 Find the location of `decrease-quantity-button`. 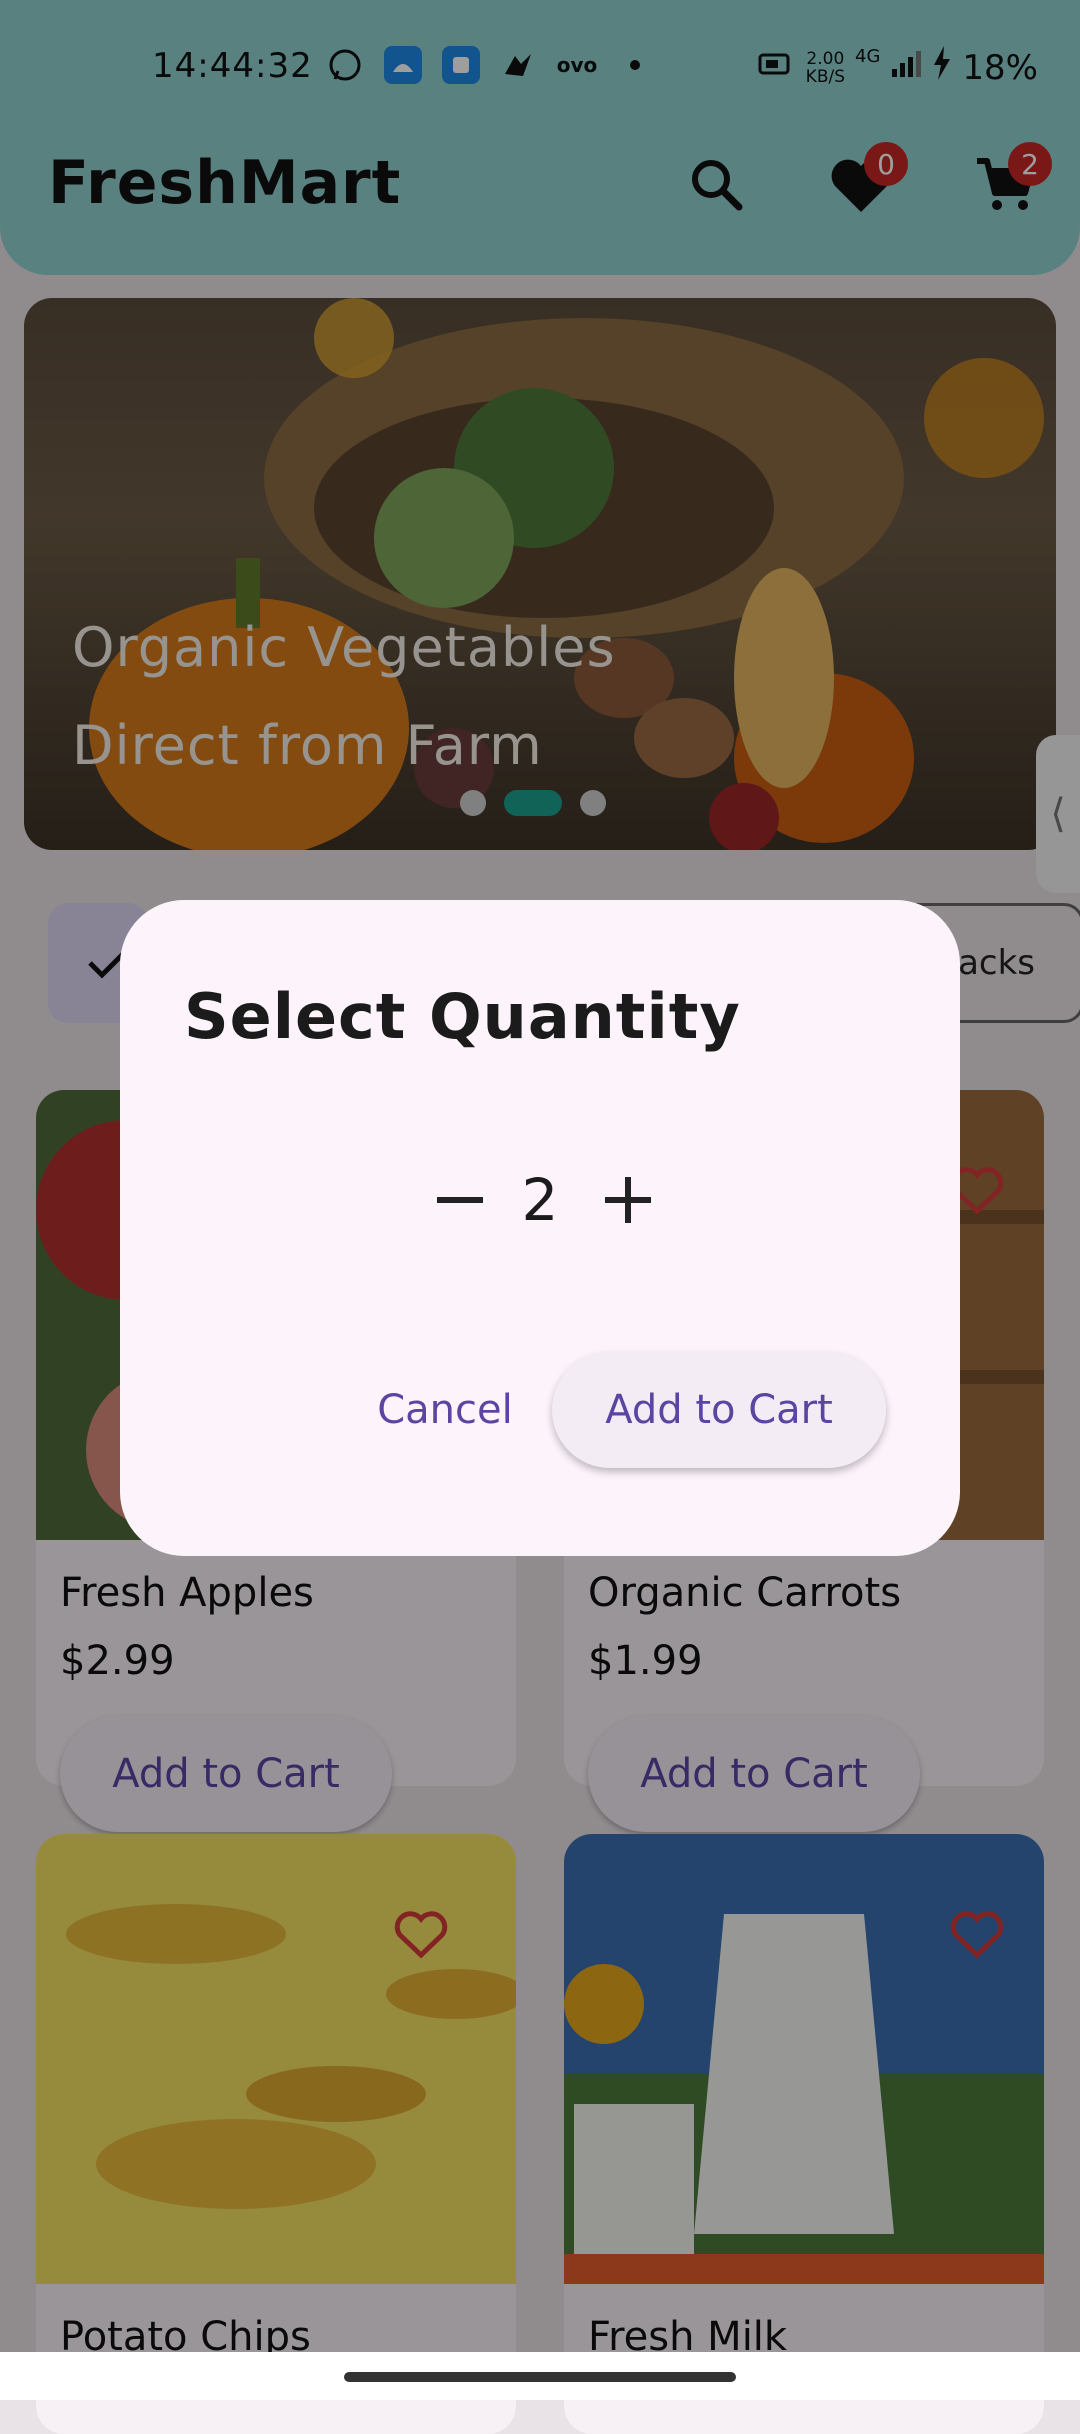

decrease-quantity-button is located at coordinates (460, 1200).